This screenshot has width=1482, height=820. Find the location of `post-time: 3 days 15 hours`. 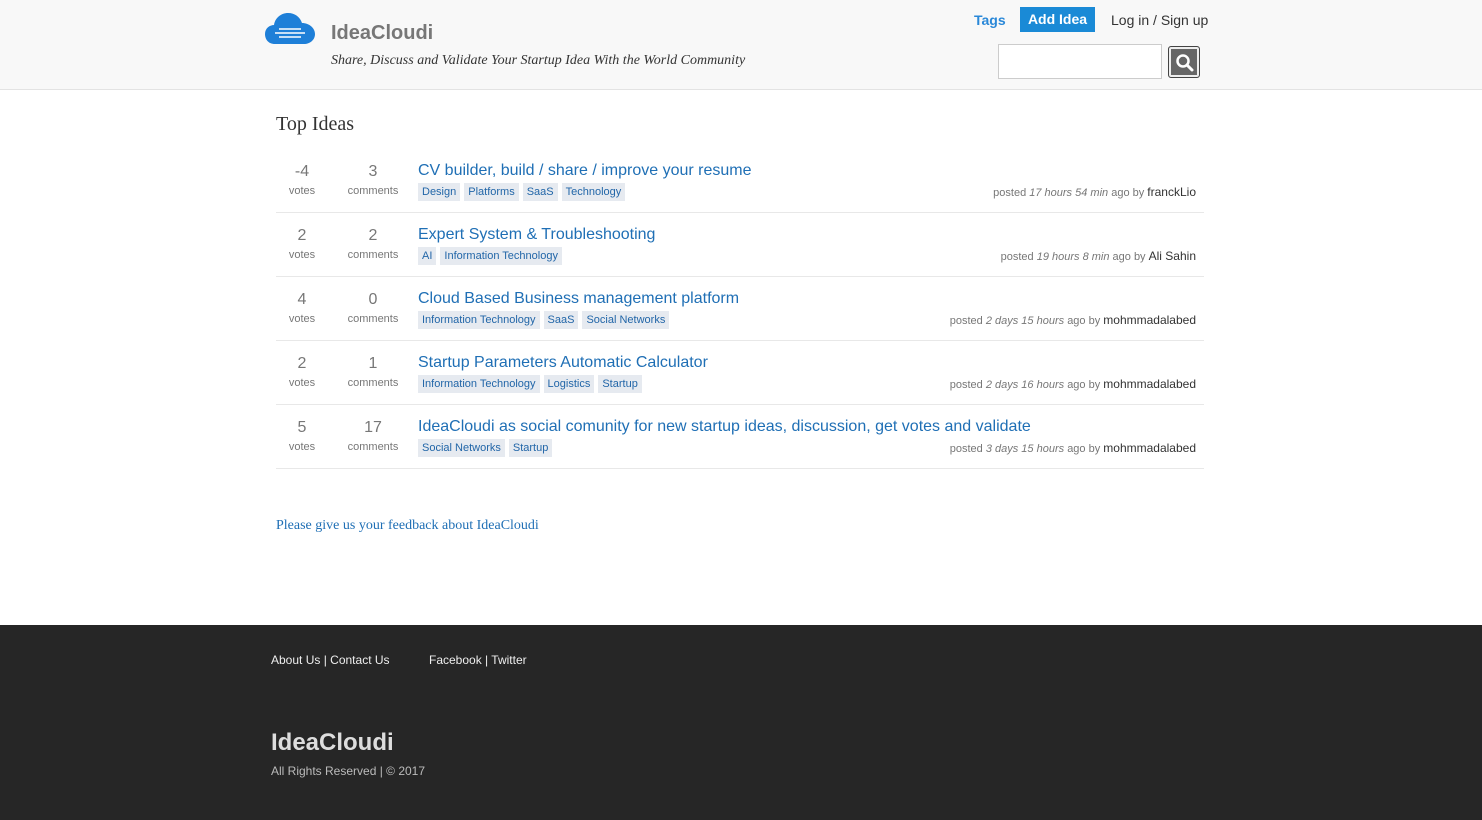

post-time: 3 days 15 hours is located at coordinates (1025, 449).